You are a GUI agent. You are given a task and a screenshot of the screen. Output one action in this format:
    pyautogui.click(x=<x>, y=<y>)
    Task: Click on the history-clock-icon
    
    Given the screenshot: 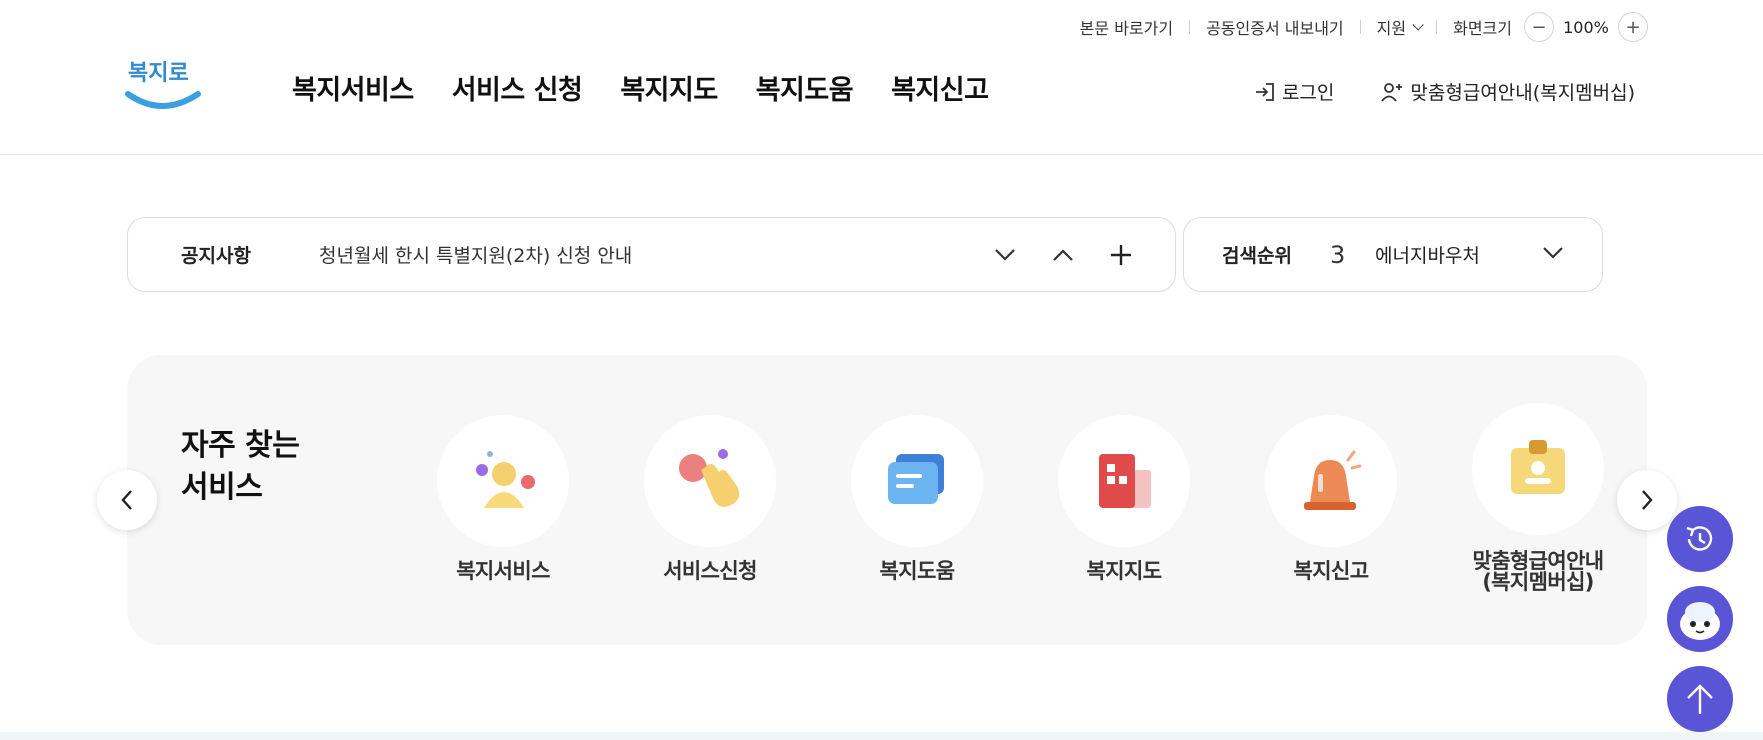 What is the action you would take?
    pyautogui.click(x=1699, y=538)
    